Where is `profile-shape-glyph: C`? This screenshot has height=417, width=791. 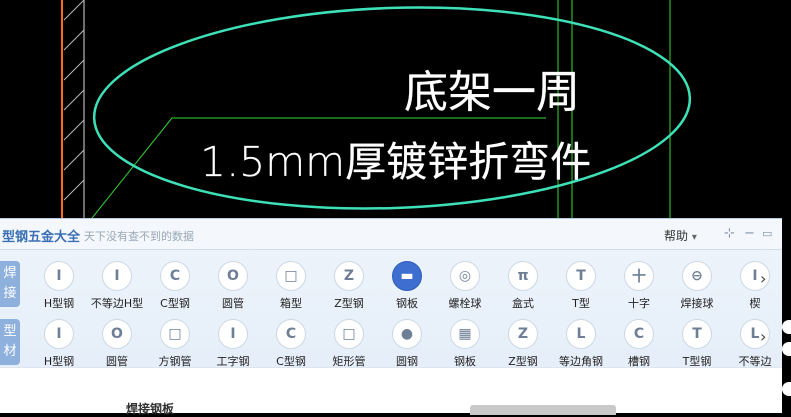
profile-shape-glyph: C is located at coordinates (639, 334).